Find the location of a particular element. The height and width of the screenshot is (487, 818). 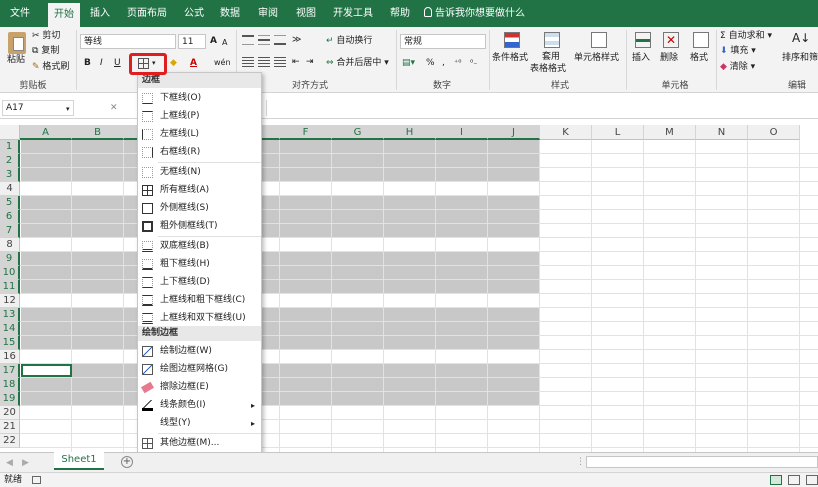

tab-developer: 开发工具 is located at coordinates (353, 13).